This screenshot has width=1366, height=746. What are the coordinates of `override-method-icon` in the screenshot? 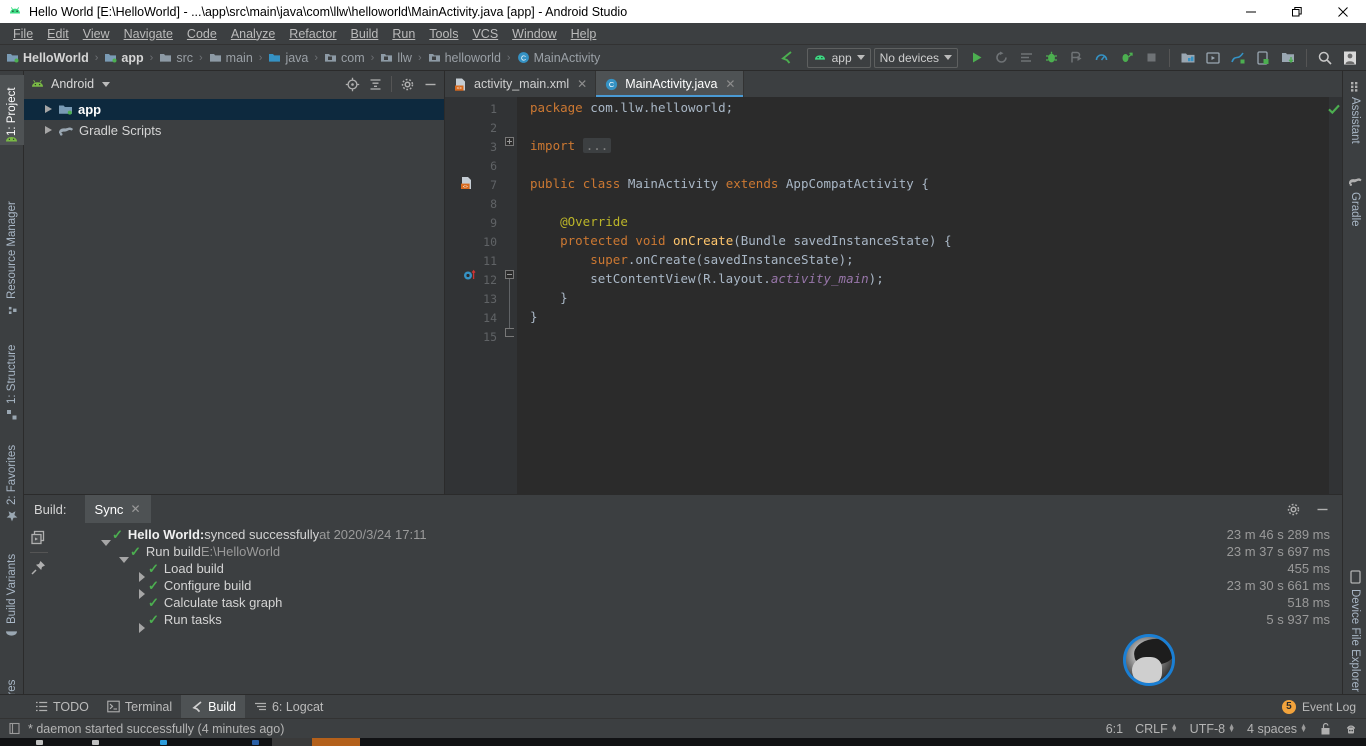 It's located at (470, 275).